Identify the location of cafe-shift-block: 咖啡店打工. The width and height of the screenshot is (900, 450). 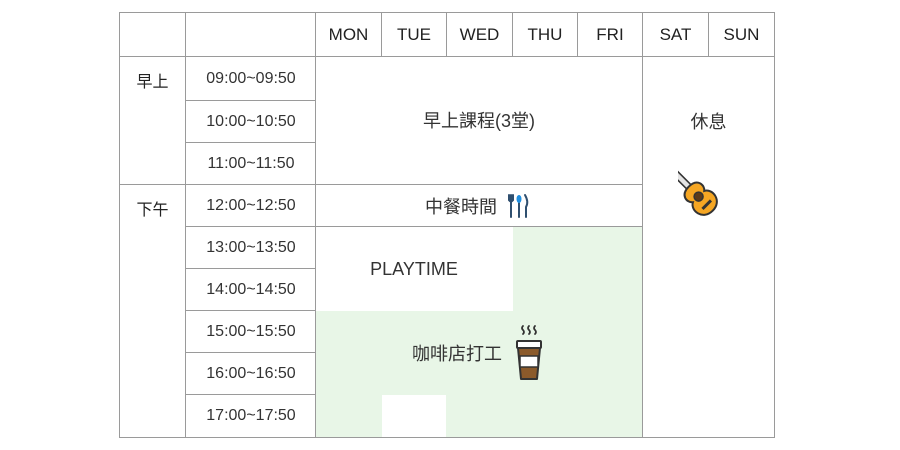
(479, 353).